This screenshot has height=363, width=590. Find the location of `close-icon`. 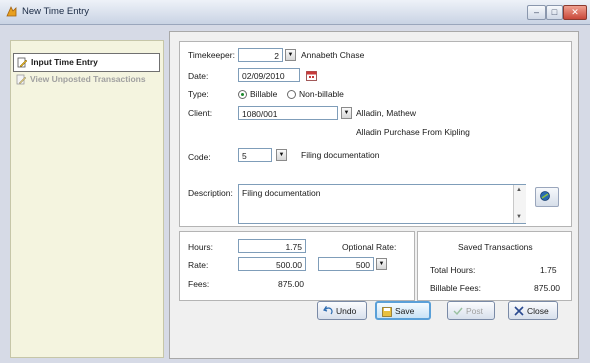

close-icon is located at coordinates (519, 311).